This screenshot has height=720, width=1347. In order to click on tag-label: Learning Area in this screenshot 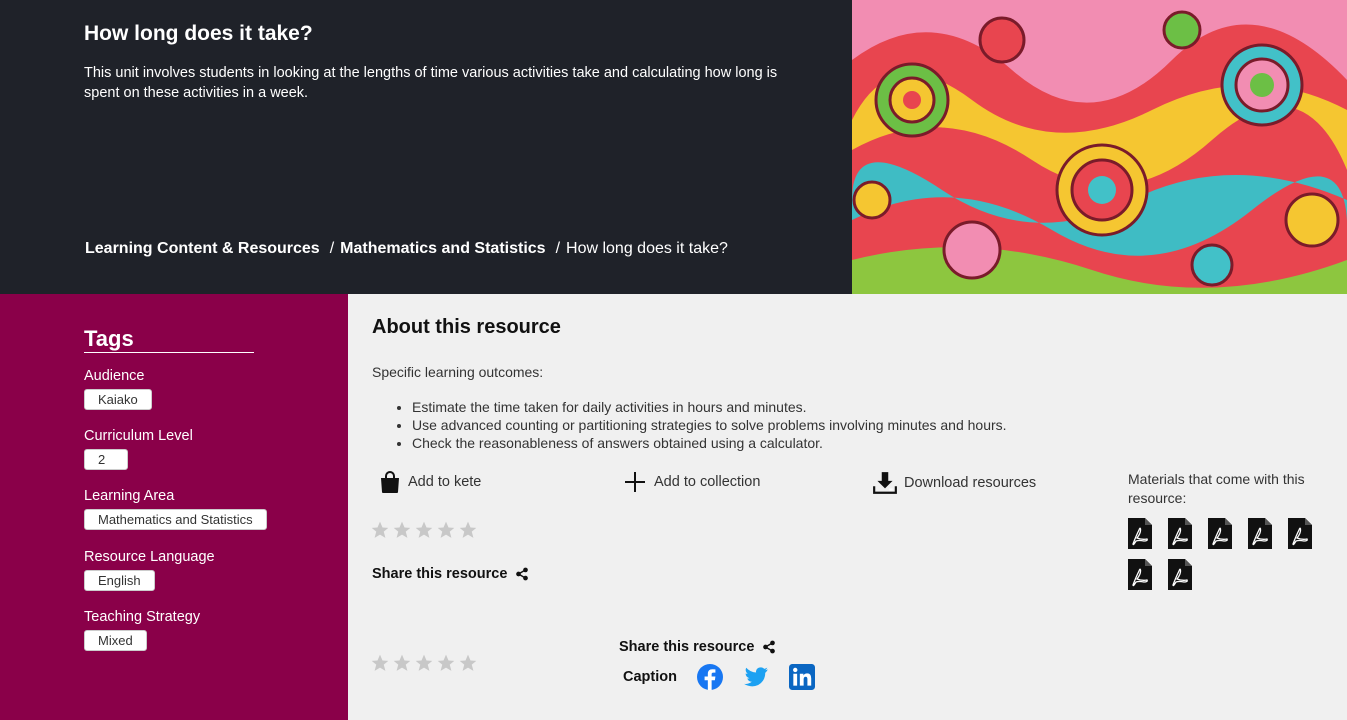, I will do `click(129, 496)`.